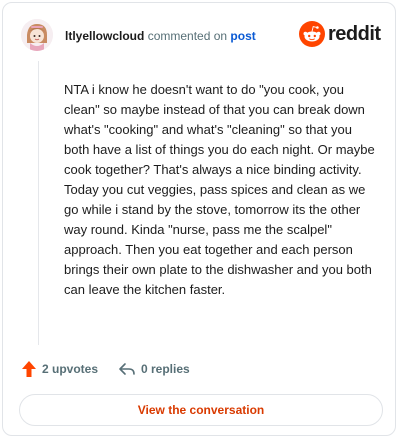  What do you see at coordinates (187, 36) in the screenshot?
I see `action-text: commented on` at bounding box center [187, 36].